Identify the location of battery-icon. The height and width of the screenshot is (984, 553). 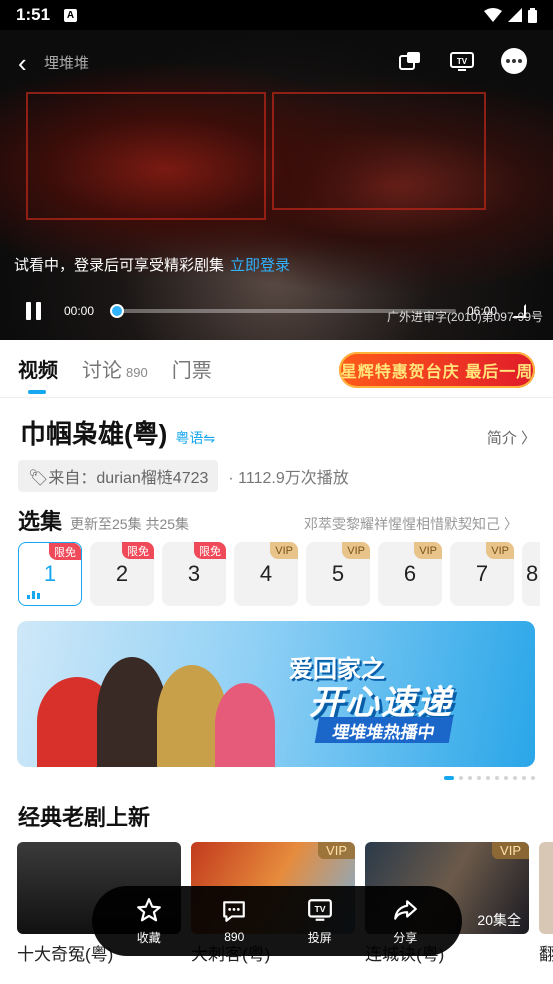
(532, 15).